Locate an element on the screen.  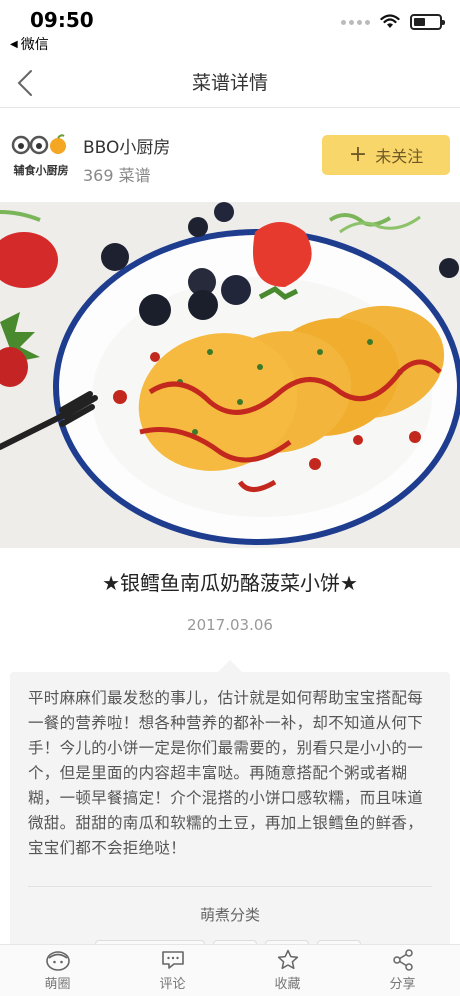
tab-circle: 萌圈 is located at coordinates (57, 970).